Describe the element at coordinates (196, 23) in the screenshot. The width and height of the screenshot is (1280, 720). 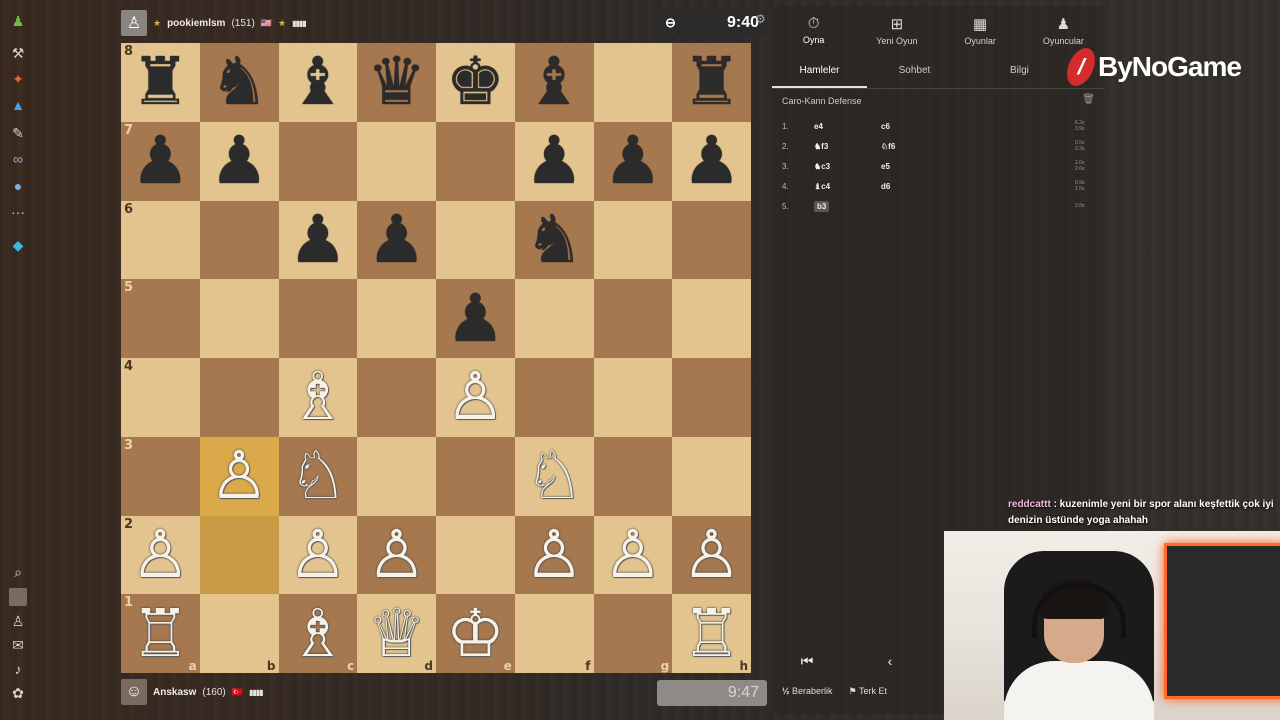
I see `top-player-name: pookiemlsm` at that location.